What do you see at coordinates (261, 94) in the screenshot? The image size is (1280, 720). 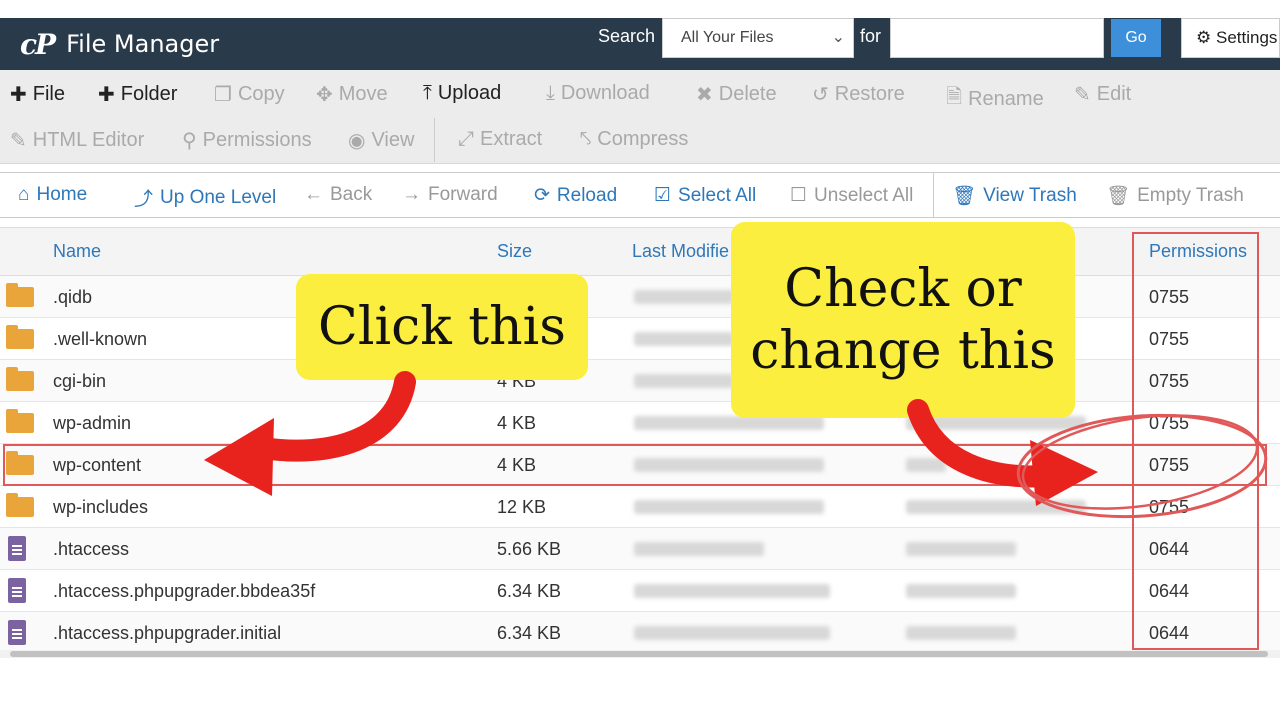 I see `copy-label: Copy` at bounding box center [261, 94].